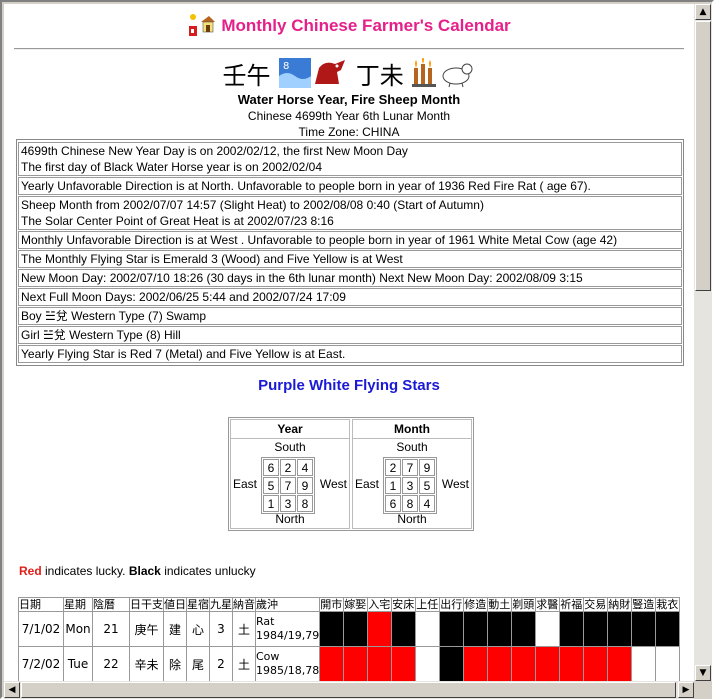 The image size is (714, 699). Describe the element at coordinates (644, 604) in the screenshot. I see `activity-header: 豎造` at that location.